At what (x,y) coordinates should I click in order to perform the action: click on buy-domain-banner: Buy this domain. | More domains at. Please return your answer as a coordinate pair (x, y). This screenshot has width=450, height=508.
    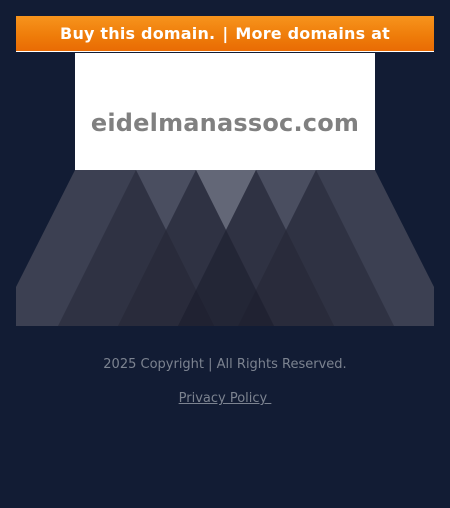
    Looking at the image, I should click on (225, 34).